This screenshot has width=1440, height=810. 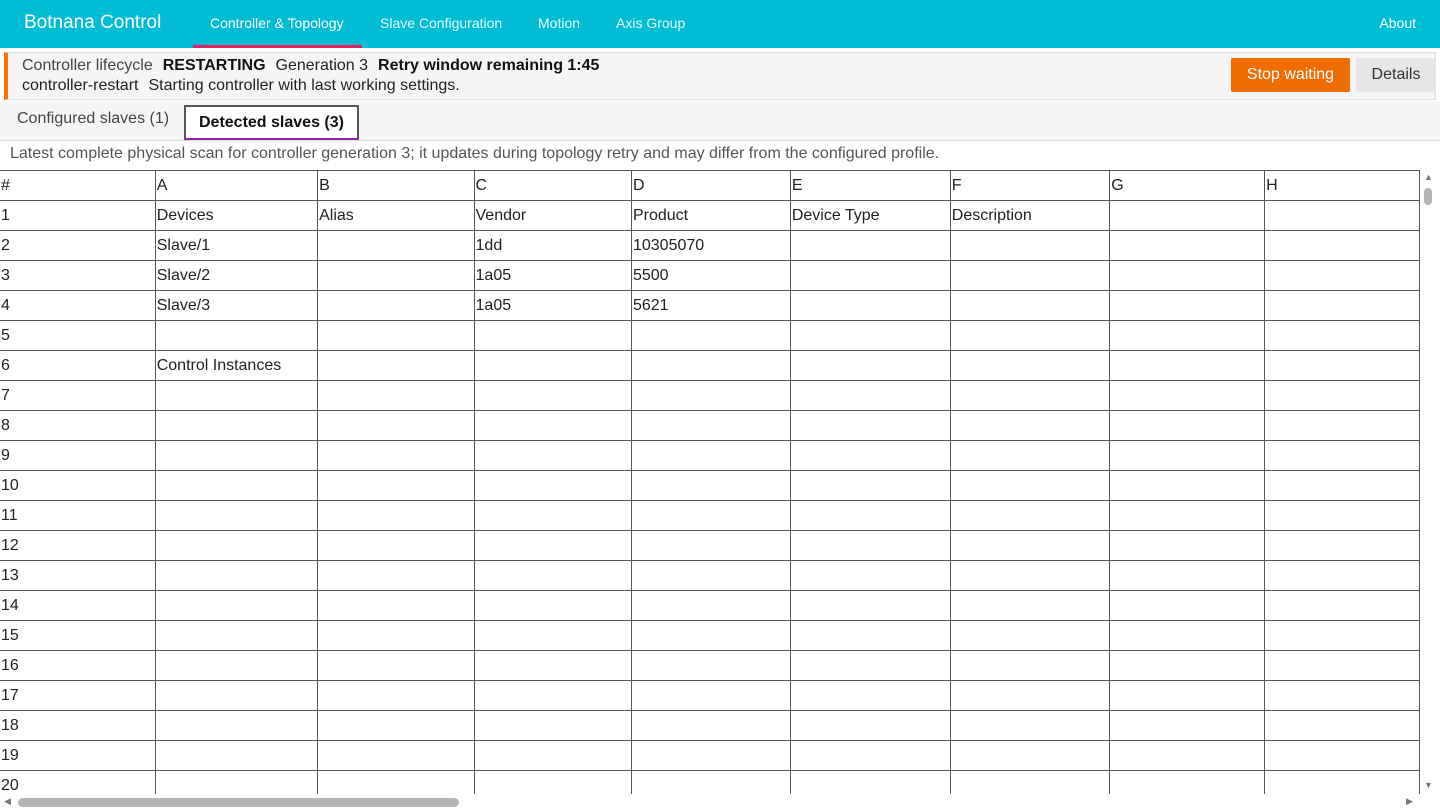 I want to click on grid-cell: Slave/1, so click(x=237, y=245).